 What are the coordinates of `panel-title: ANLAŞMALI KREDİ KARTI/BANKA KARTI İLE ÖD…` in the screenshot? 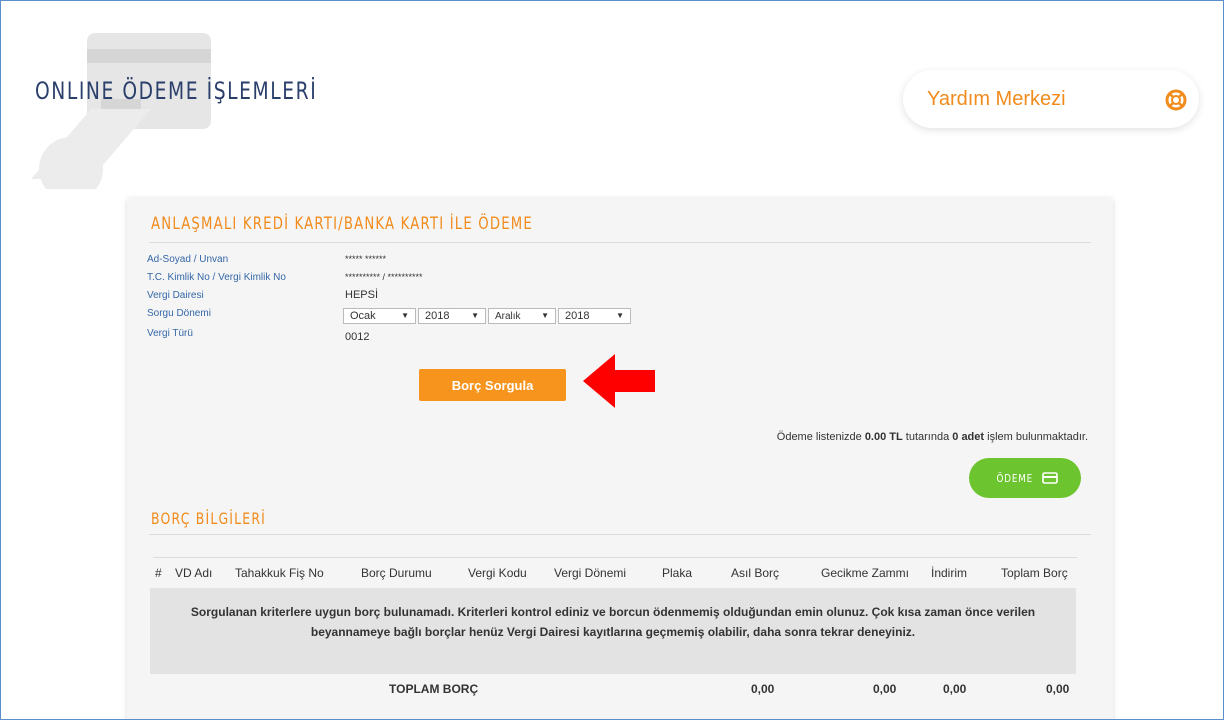 It's located at (342, 224).